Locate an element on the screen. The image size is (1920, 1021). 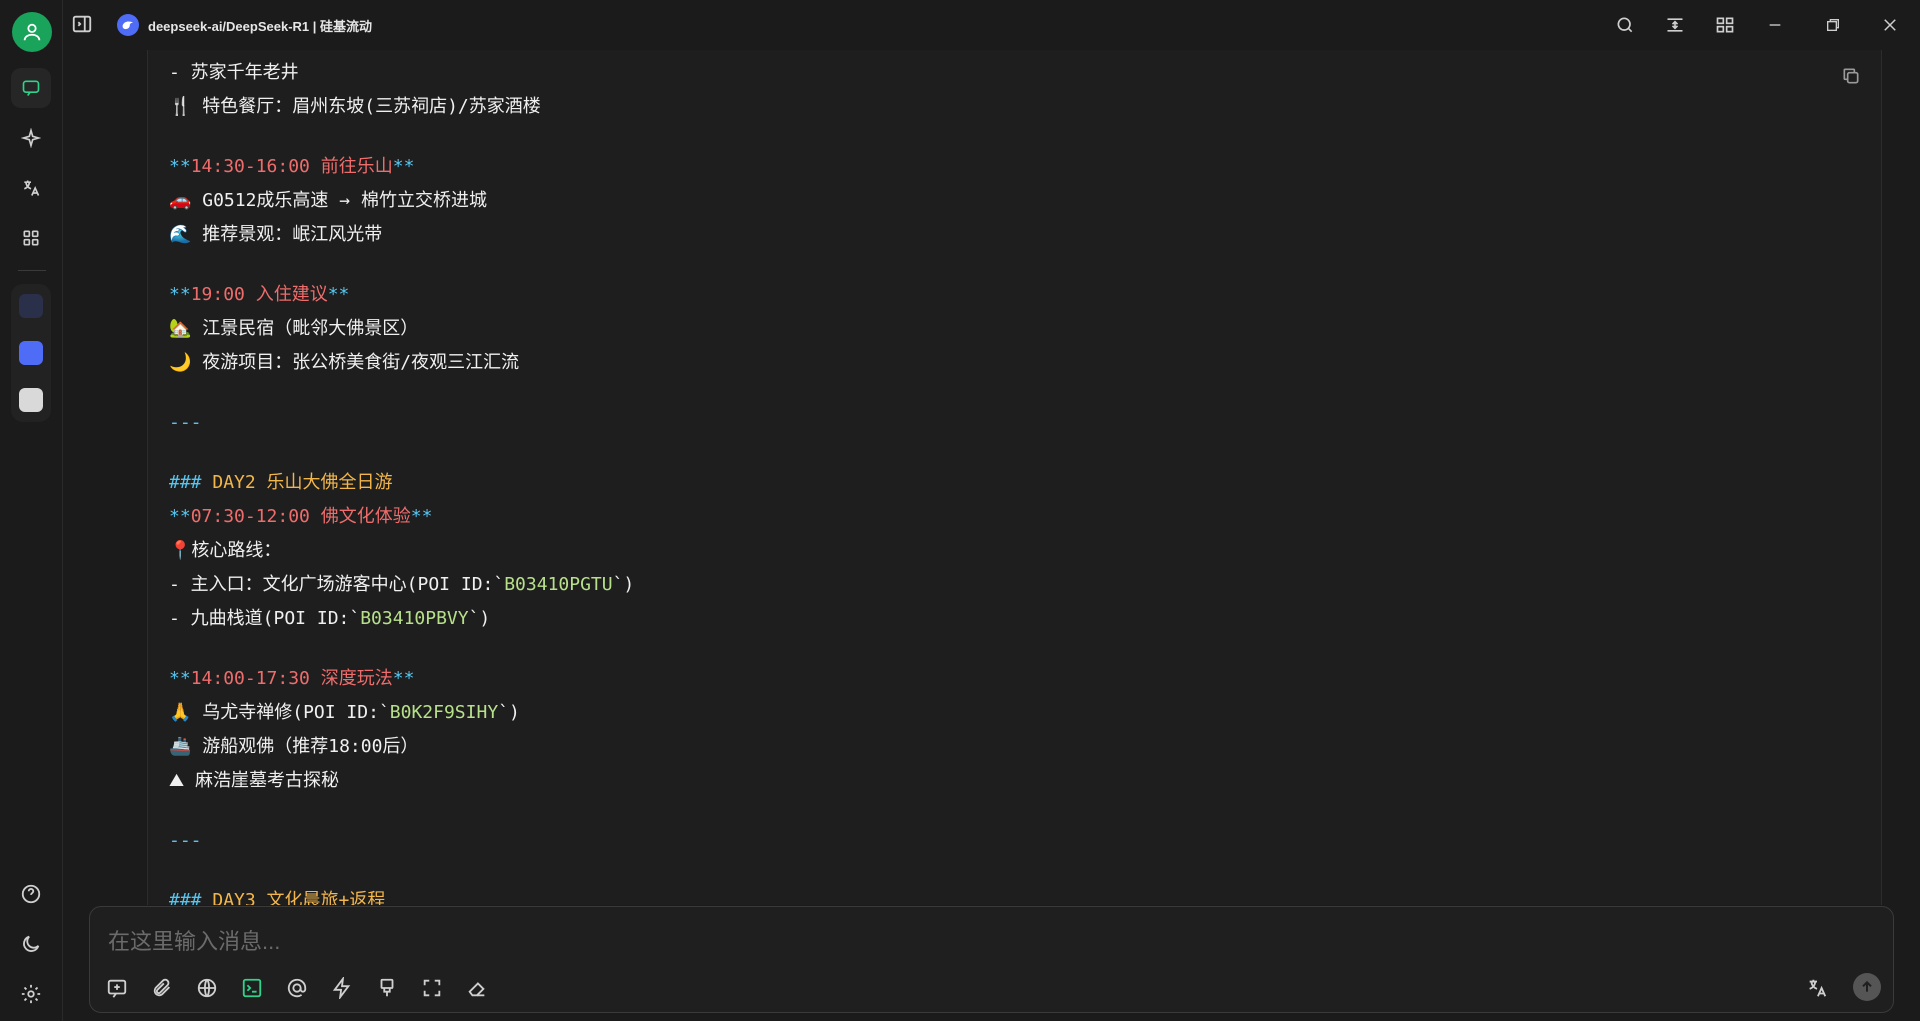
message-line: 🙏 乌尤寺禅修(POI ID:`B0K2F9SIHY`) is located at coordinates (969, 713).